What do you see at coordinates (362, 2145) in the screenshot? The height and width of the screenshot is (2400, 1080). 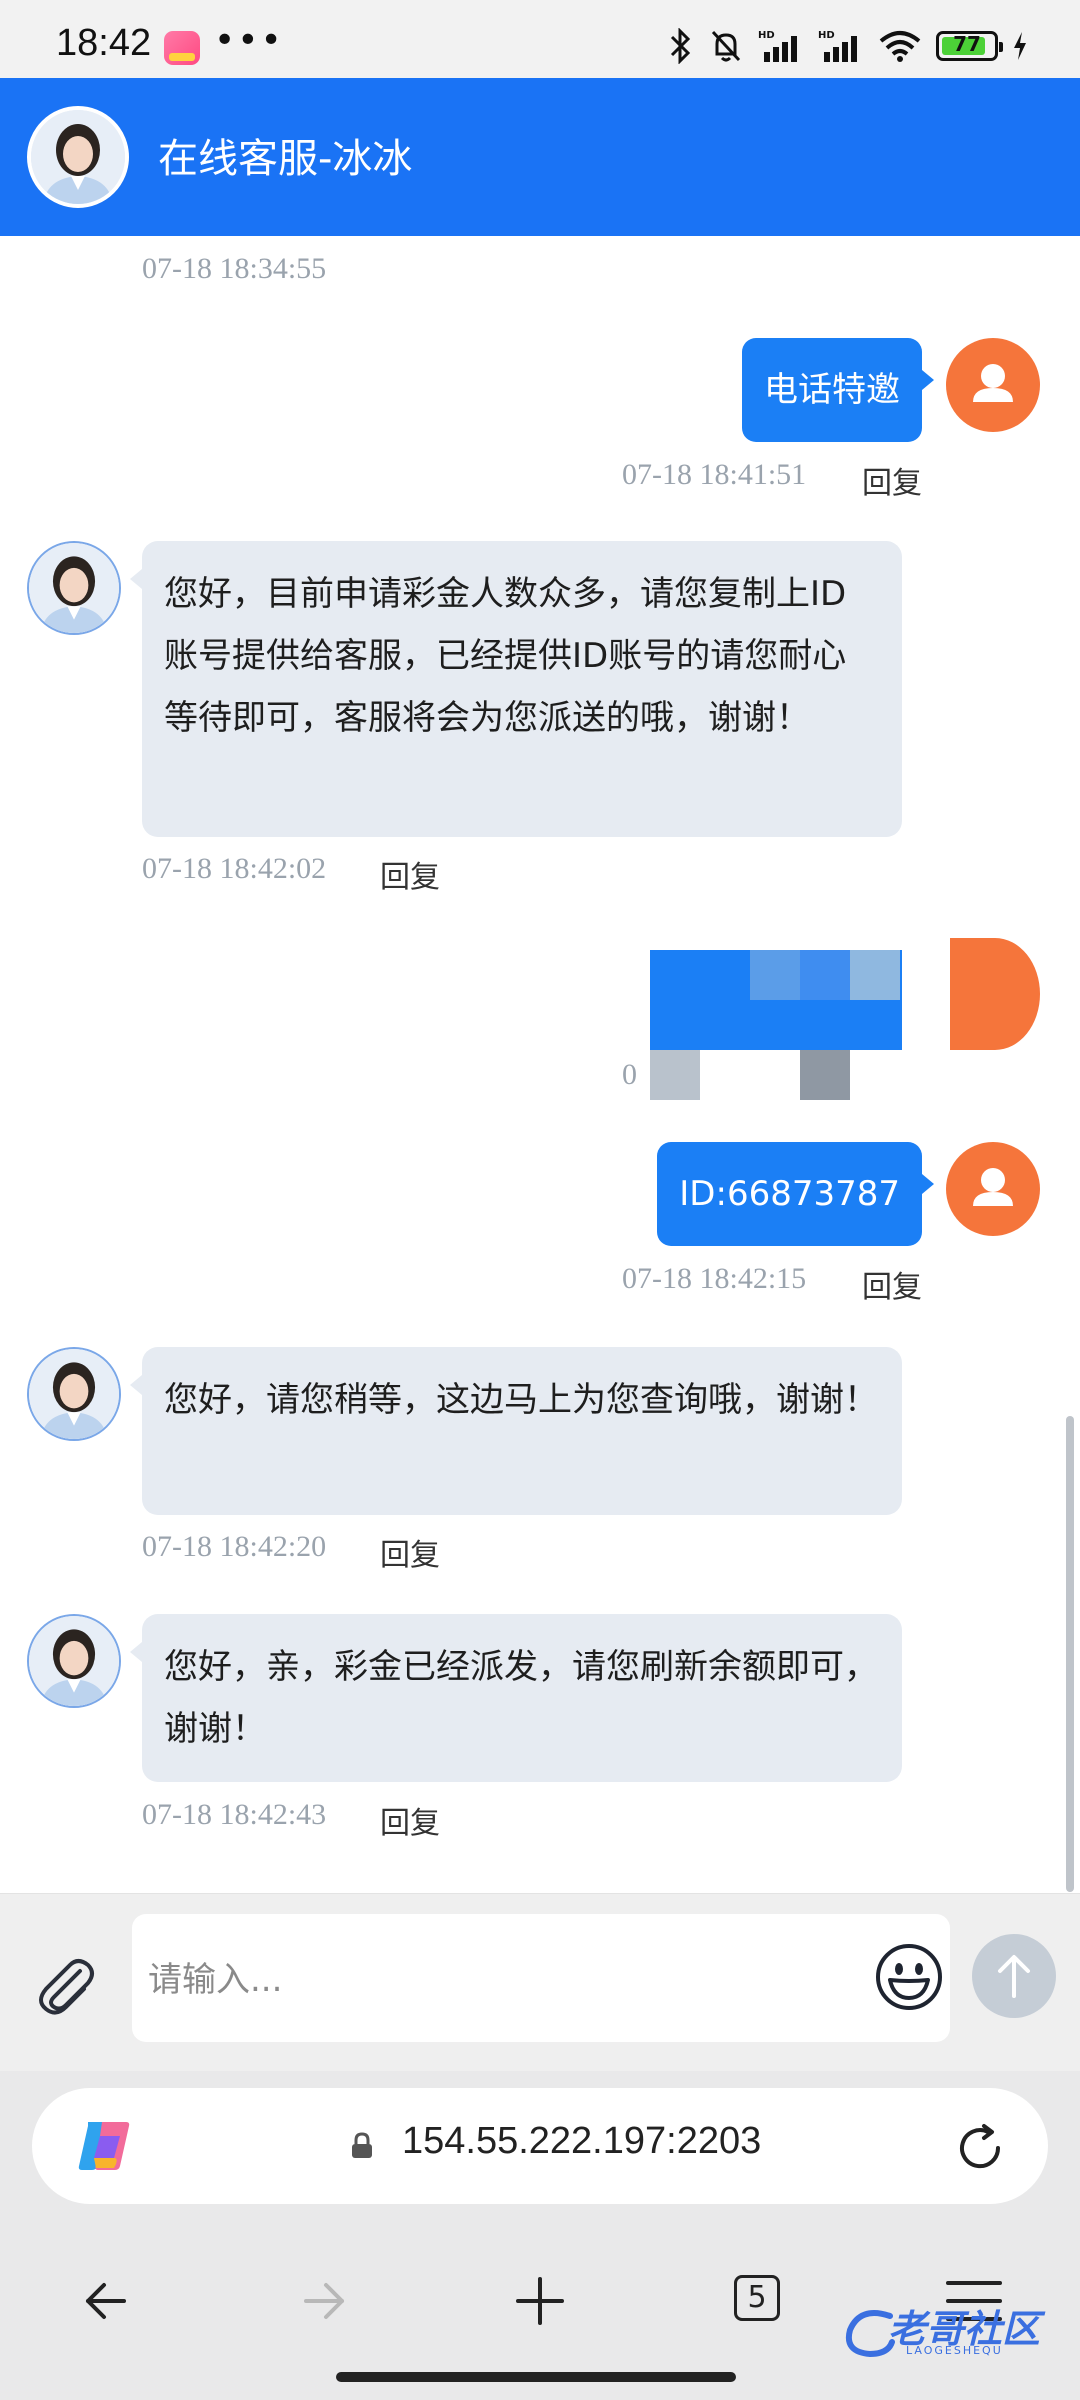 I see `lock-icon` at bounding box center [362, 2145].